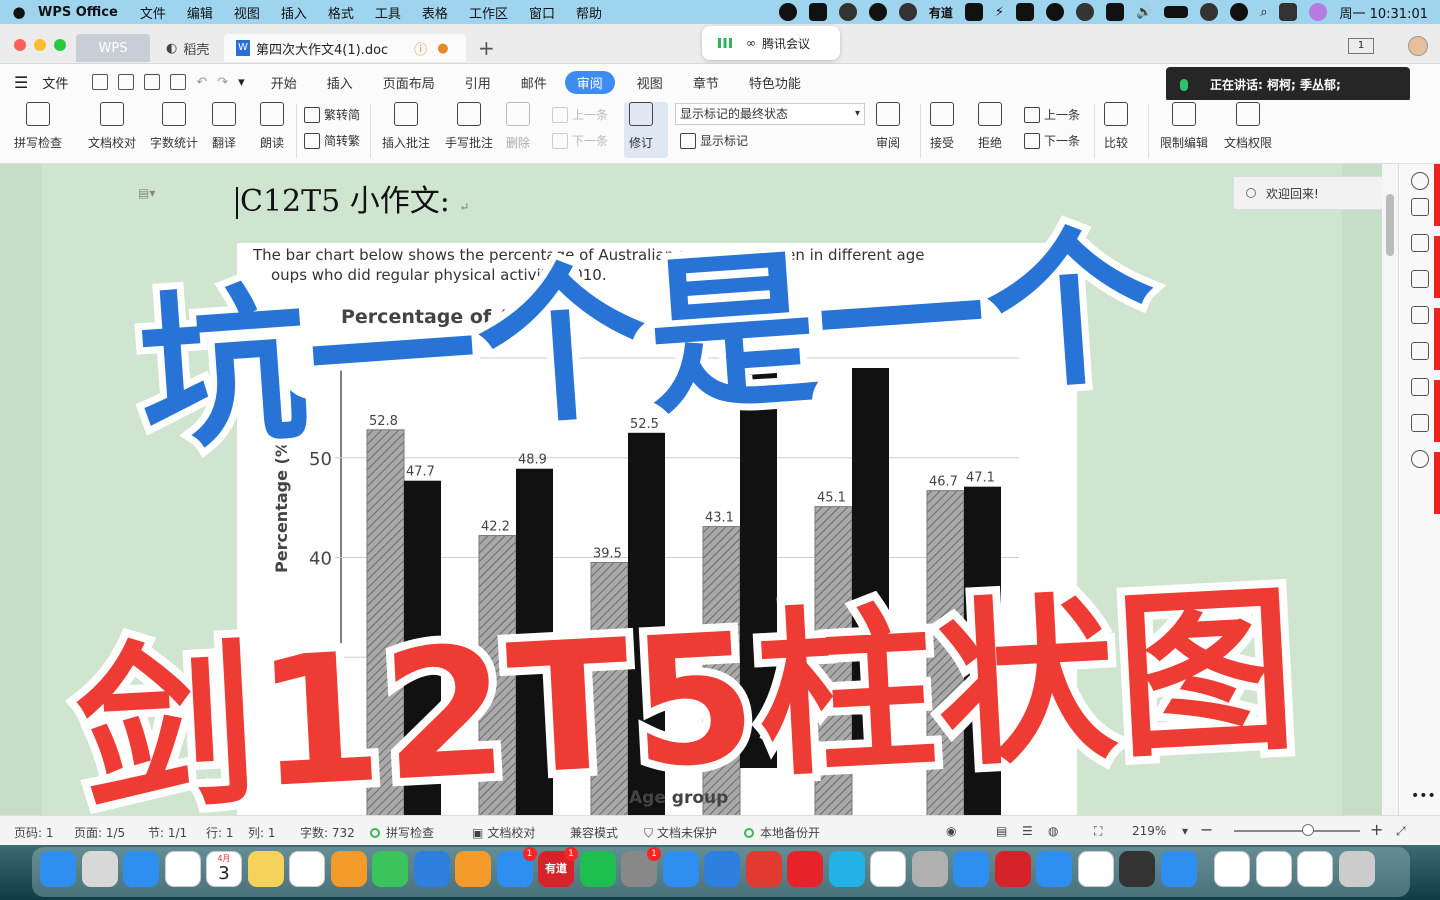 This screenshot has width=1440, height=900. What do you see at coordinates (771, 43) in the screenshot?
I see `meeting-pill: ∞ 腾讯会议` at bounding box center [771, 43].